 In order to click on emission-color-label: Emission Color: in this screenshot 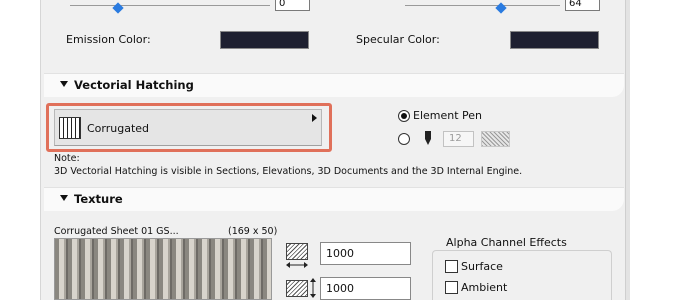, I will do `click(108, 39)`.